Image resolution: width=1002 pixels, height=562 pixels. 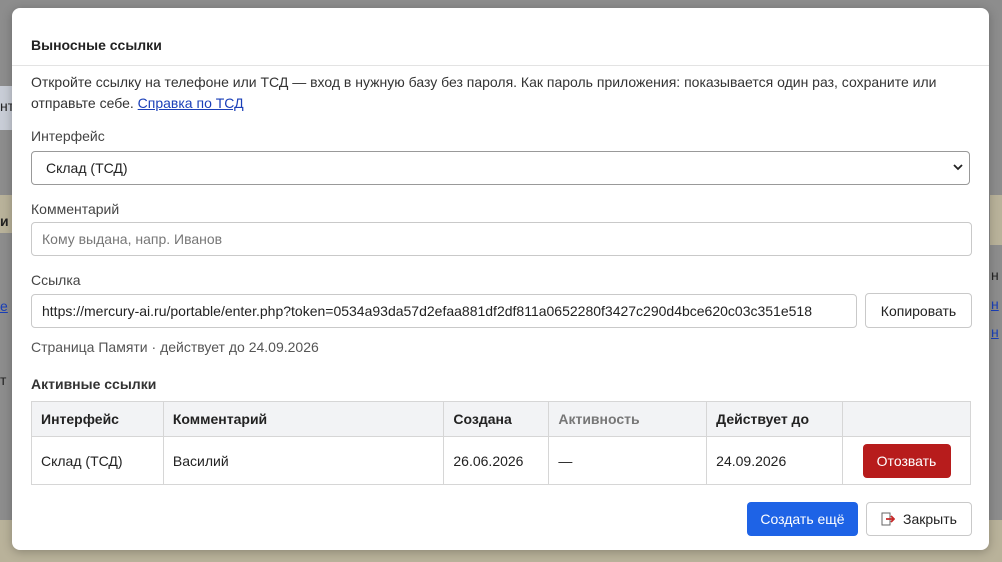 I want to click on interface-select: Склад (ТСД), so click(x=500, y=168).